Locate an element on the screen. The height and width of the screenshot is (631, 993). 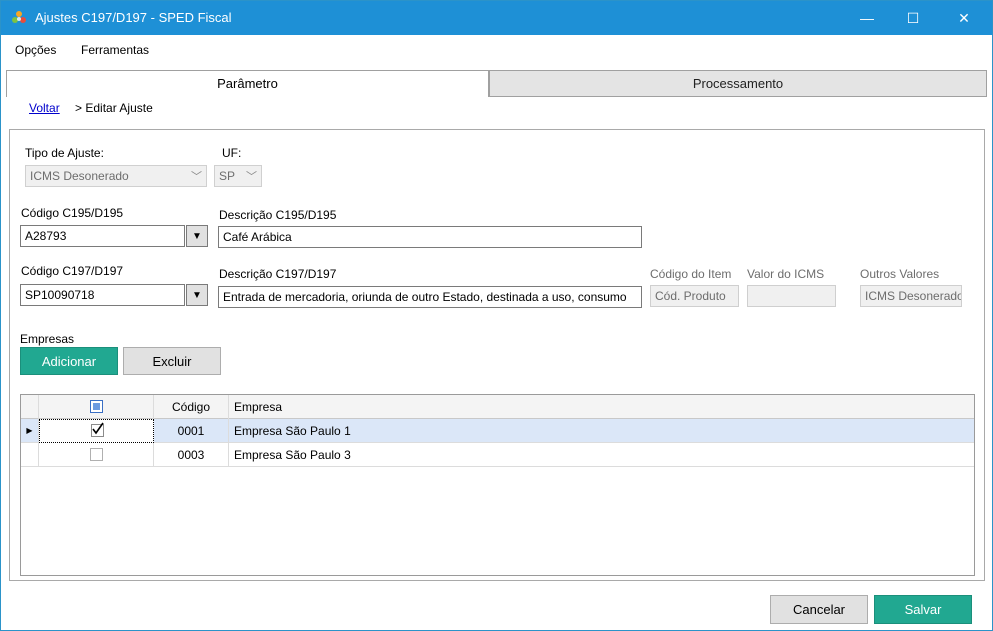
excluir-button: Excluir is located at coordinates (172, 361).